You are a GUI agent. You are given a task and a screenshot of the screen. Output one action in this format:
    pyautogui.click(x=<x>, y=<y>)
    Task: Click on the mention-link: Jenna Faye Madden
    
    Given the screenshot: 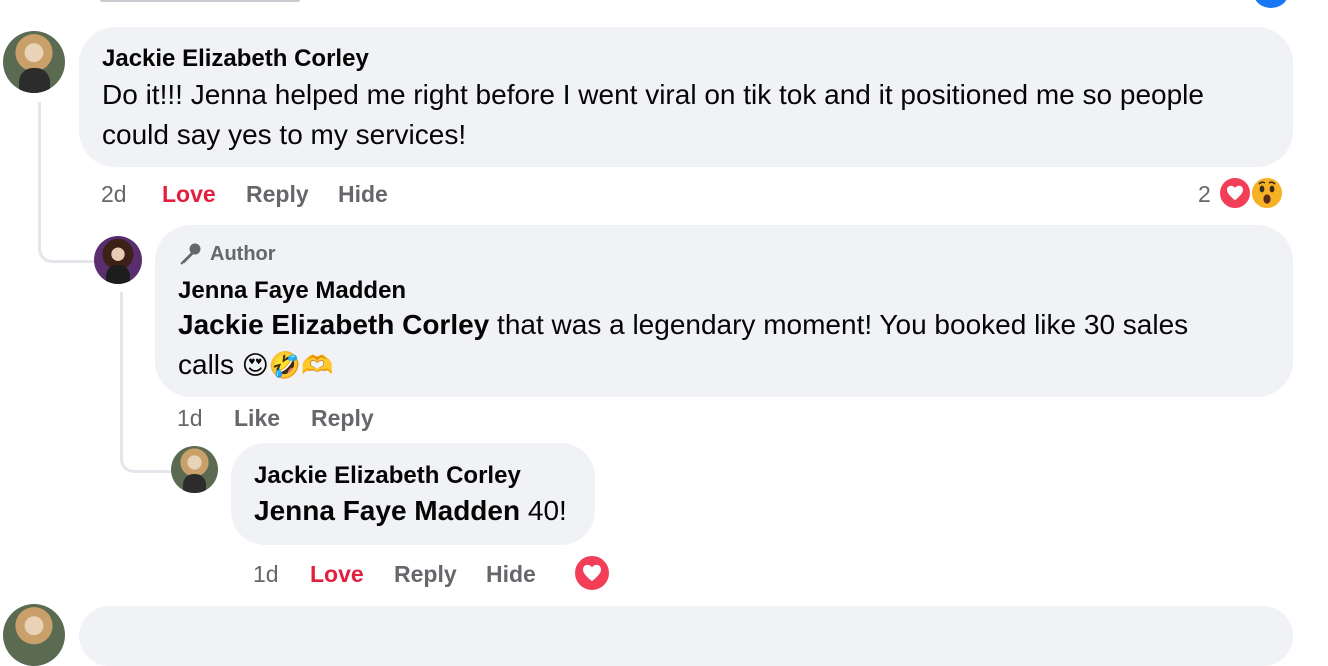 What is the action you would take?
    pyautogui.click(x=387, y=510)
    